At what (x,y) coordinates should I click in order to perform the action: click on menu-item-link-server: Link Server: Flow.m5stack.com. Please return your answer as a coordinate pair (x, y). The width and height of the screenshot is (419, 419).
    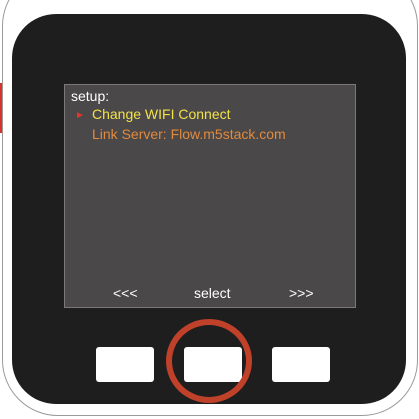
    Looking at the image, I should click on (189, 134).